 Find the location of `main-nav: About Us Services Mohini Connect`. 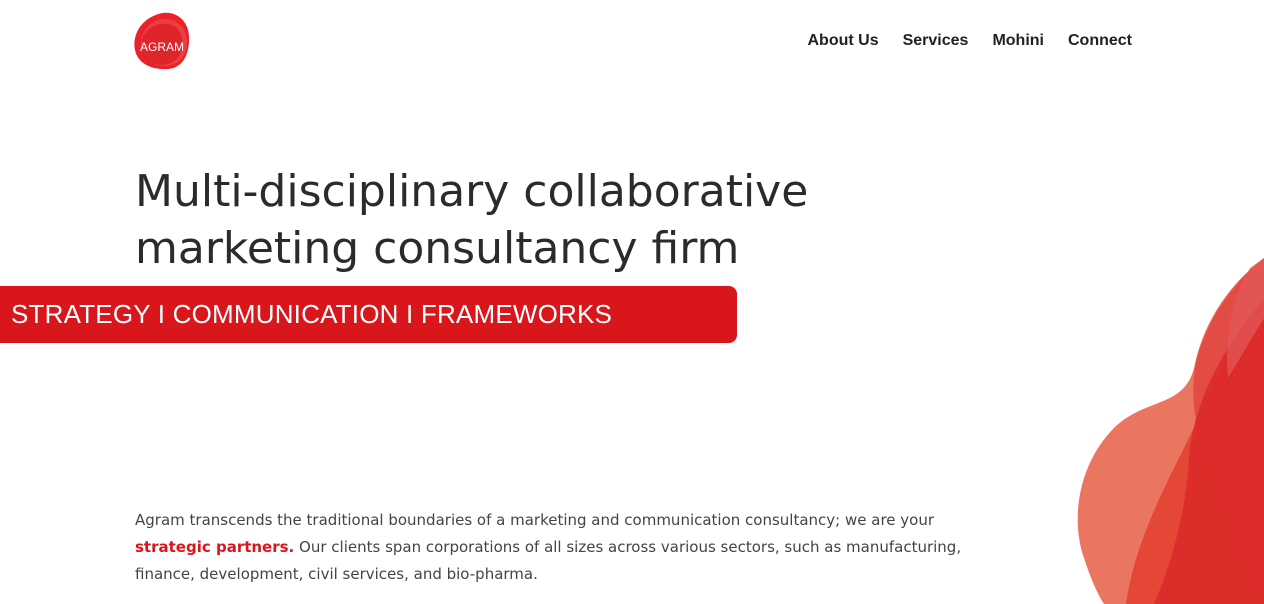

main-nav: About Us Services Mohini Connect is located at coordinates (970, 41).